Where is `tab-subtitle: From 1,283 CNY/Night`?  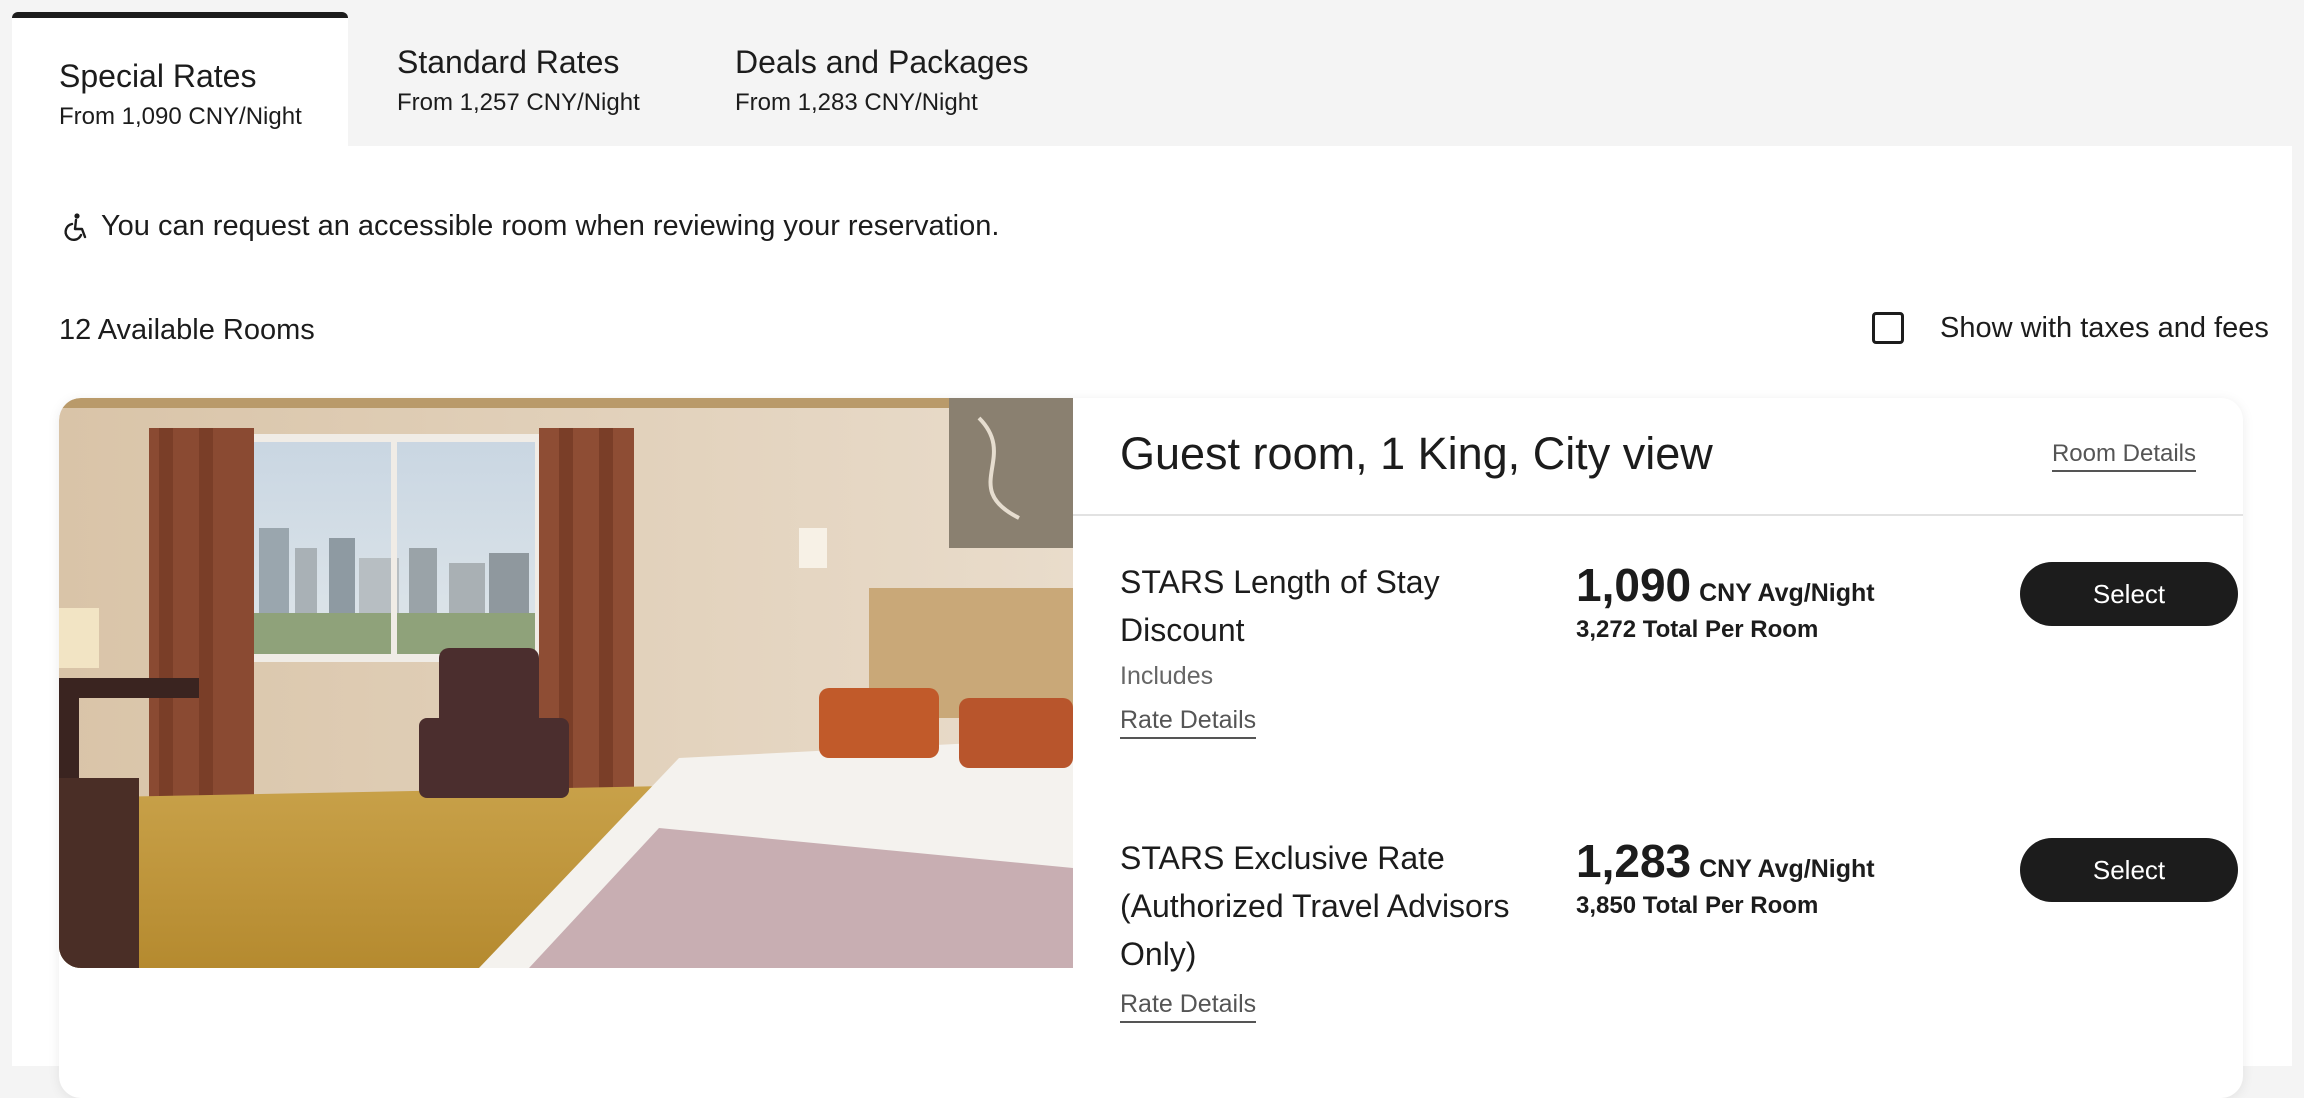 tab-subtitle: From 1,283 CNY/Night is located at coordinates (856, 102).